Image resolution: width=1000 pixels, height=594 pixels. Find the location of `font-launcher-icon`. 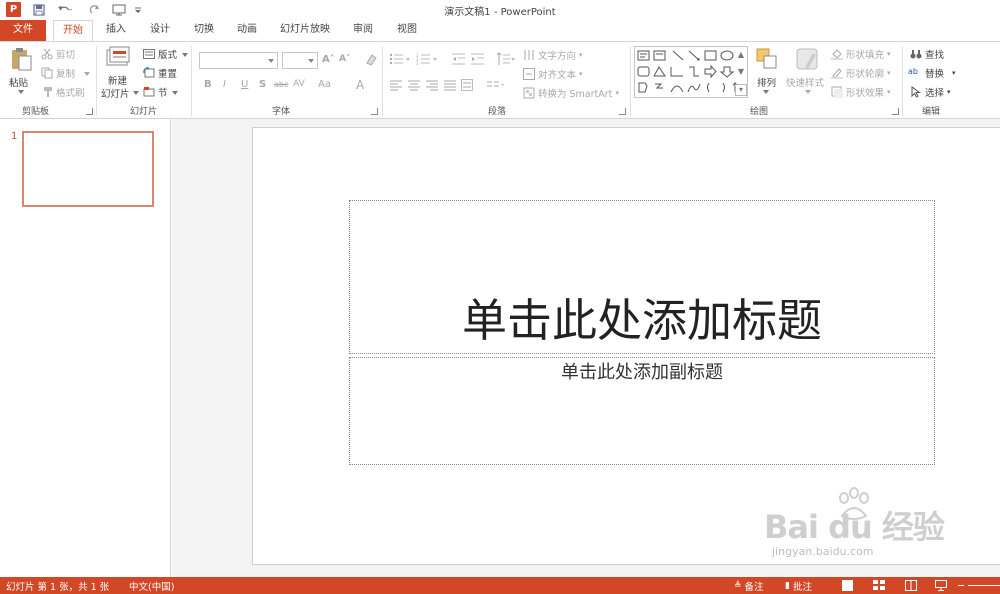

font-launcher-icon is located at coordinates (374, 111).